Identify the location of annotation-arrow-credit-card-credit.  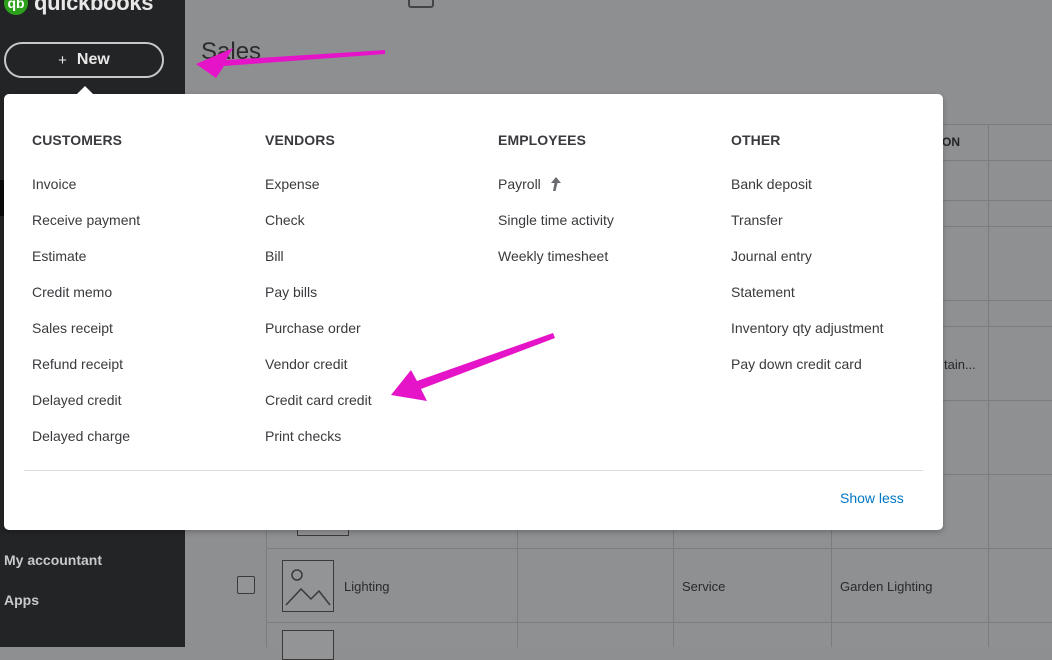
(473, 367).